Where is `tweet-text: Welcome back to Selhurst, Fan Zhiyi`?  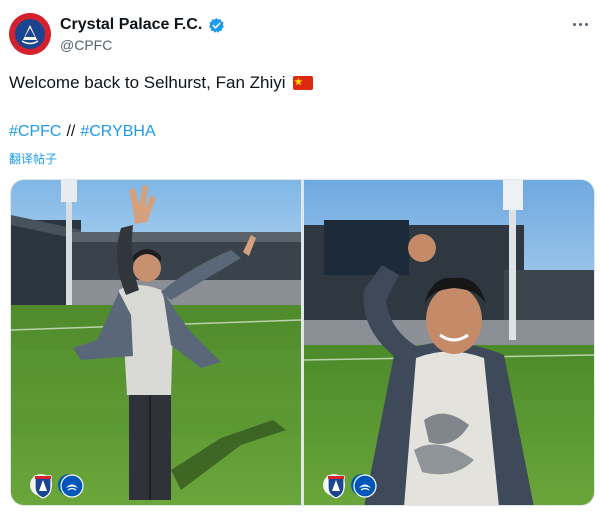
tweet-text: Welcome back to Selhurst, Fan Zhiyi is located at coordinates (161, 83).